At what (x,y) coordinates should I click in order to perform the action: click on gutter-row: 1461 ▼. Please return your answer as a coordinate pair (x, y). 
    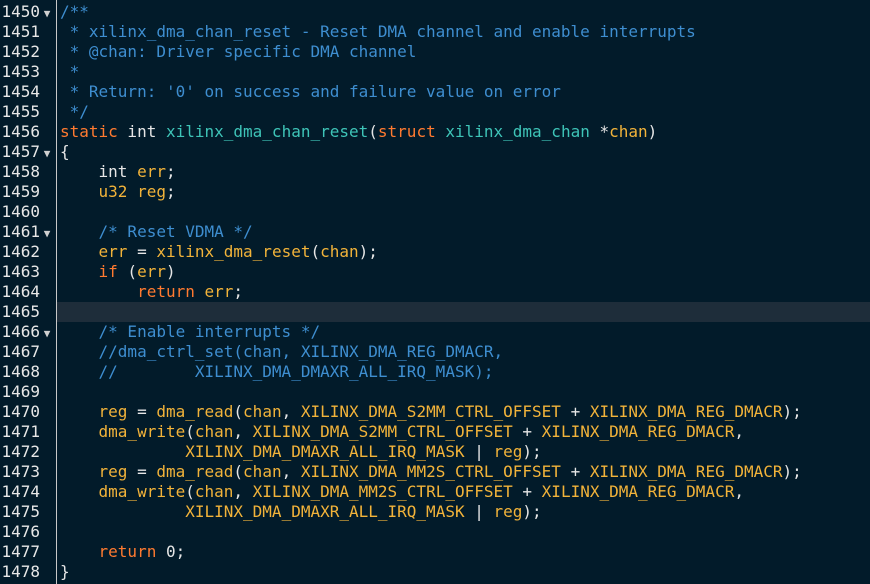
    Looking at the image, I should click on (28, 232).